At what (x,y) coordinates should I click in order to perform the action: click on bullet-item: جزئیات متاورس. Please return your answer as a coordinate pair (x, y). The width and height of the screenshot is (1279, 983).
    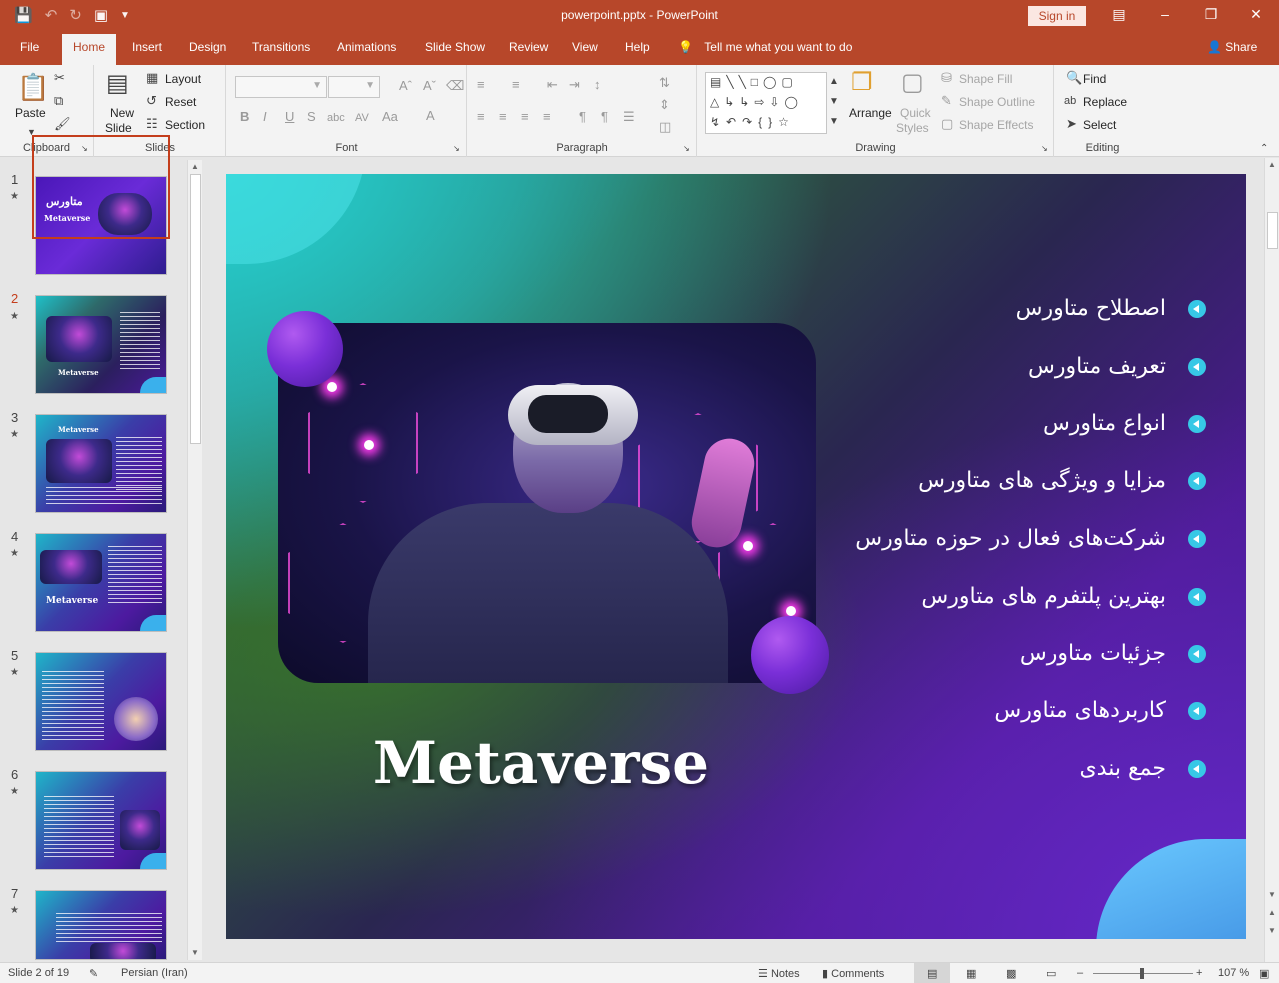
    Looking at the image, I should click on (1113, 653).